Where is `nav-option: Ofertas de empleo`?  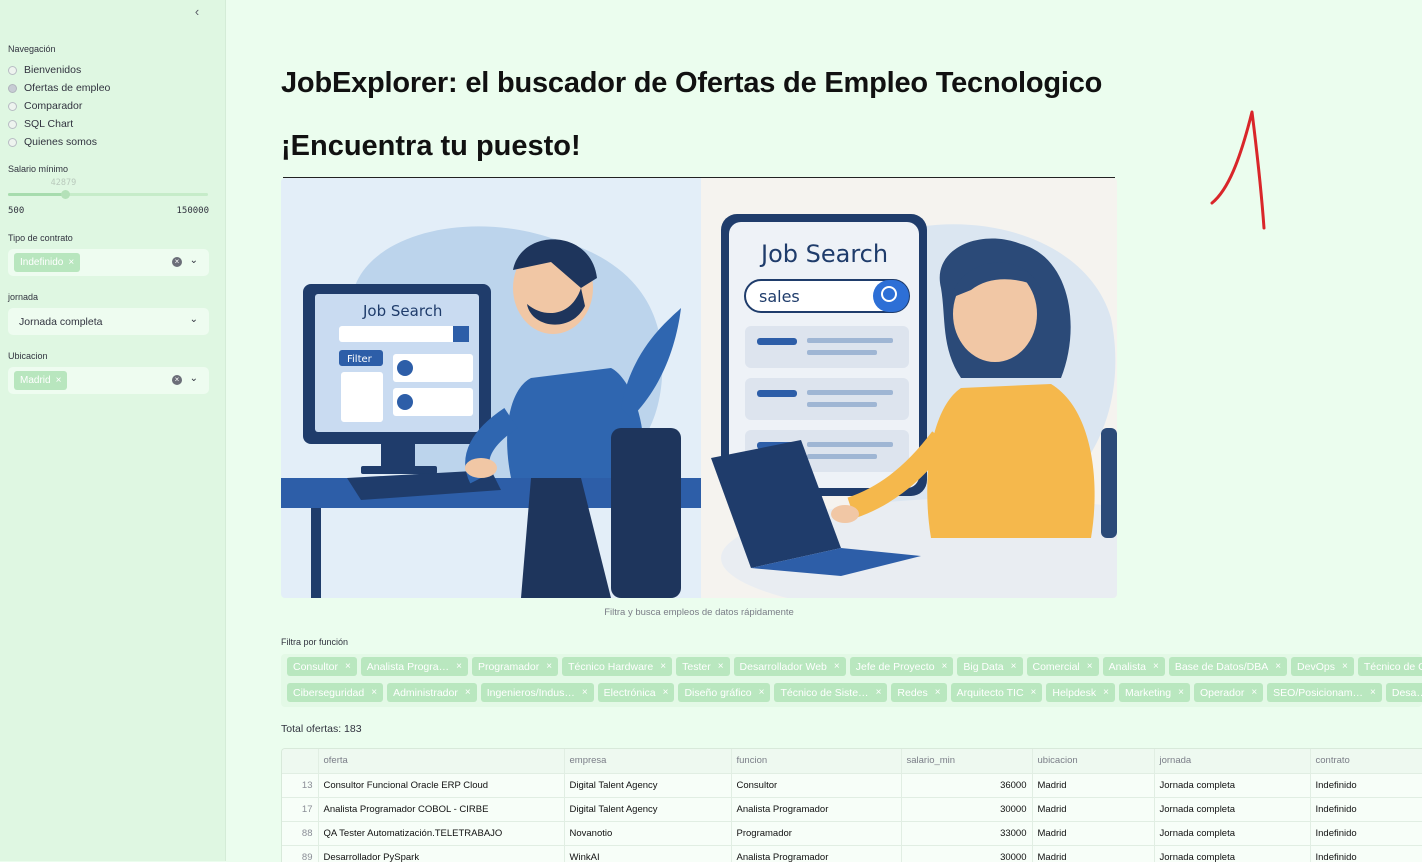
nav-option: Ofertas de empleo is located at coordinates (59, 88).